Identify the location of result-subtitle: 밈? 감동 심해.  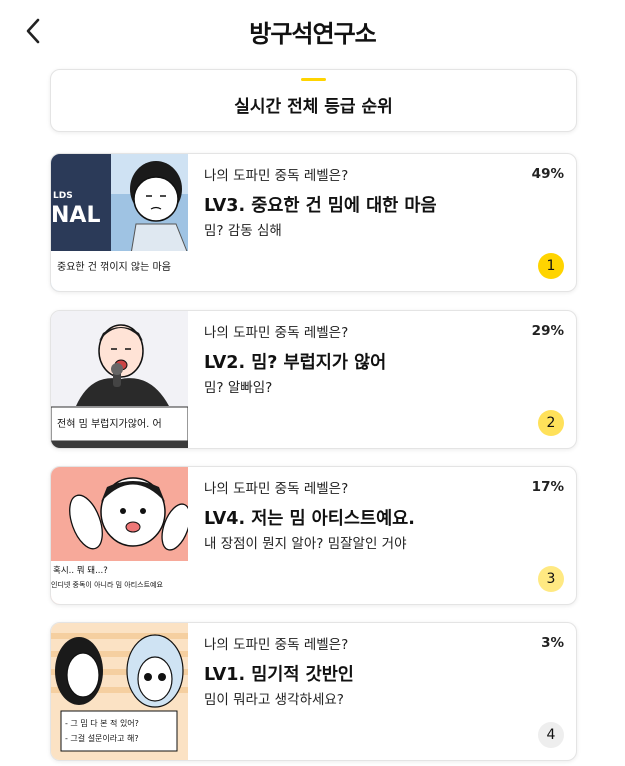
(243, 231).